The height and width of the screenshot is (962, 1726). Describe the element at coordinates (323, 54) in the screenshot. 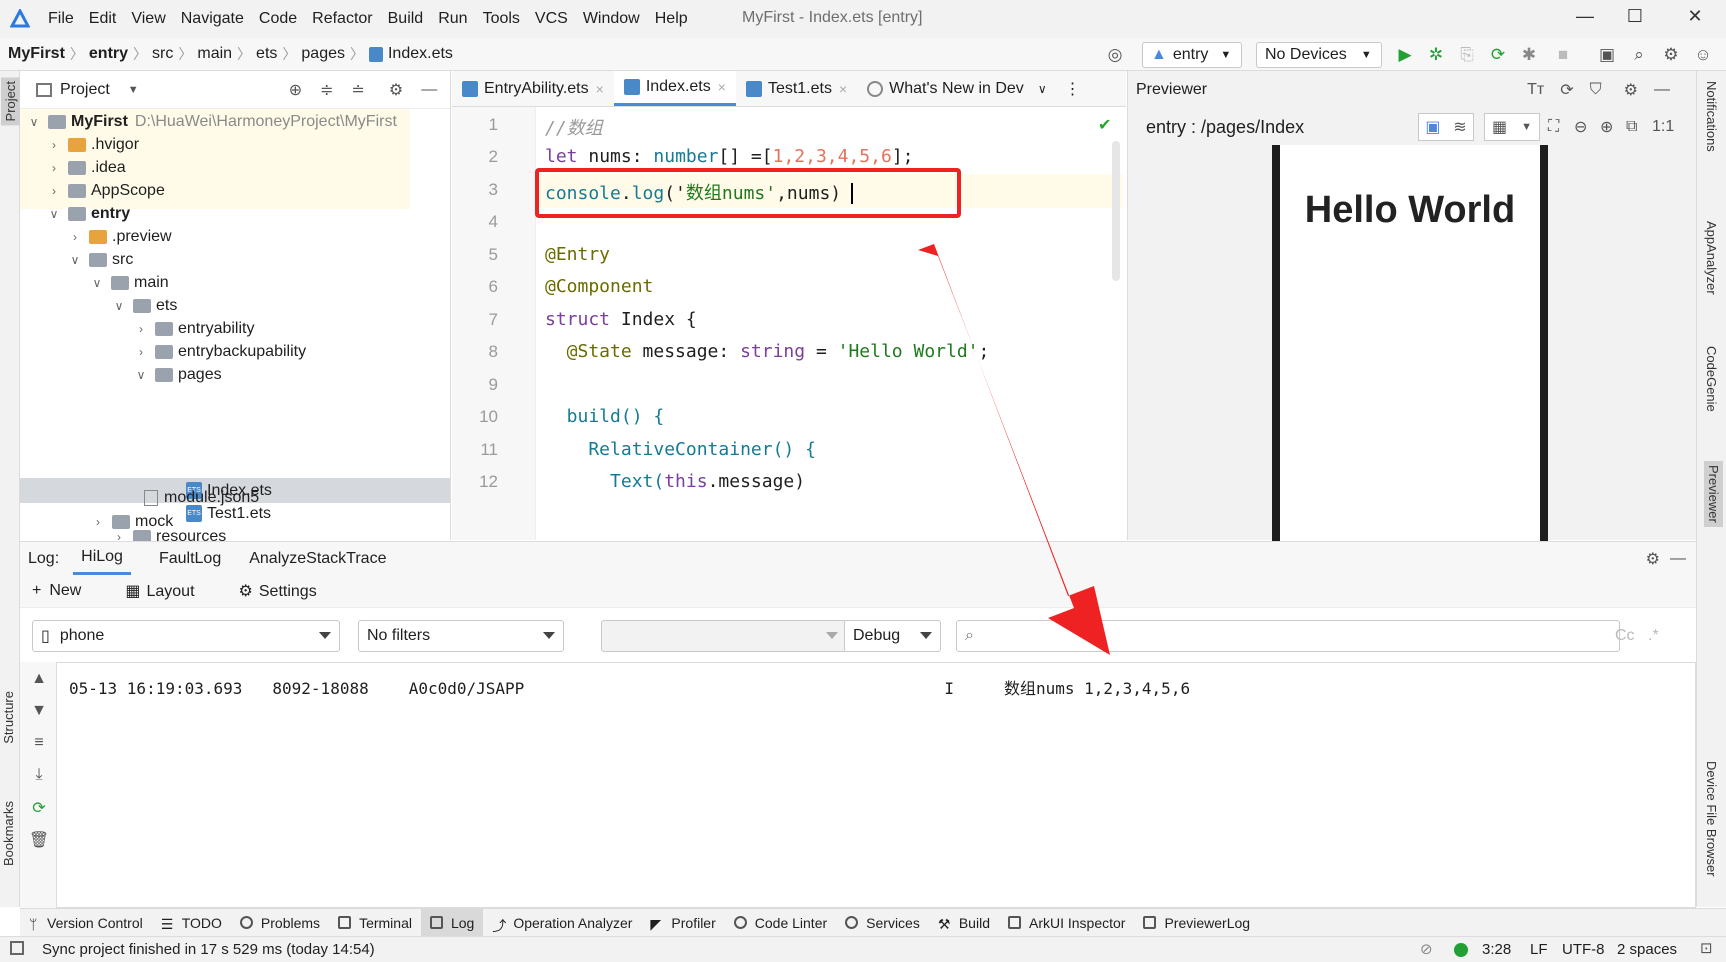

I see `breadcrumb-pages: pages` at that location.